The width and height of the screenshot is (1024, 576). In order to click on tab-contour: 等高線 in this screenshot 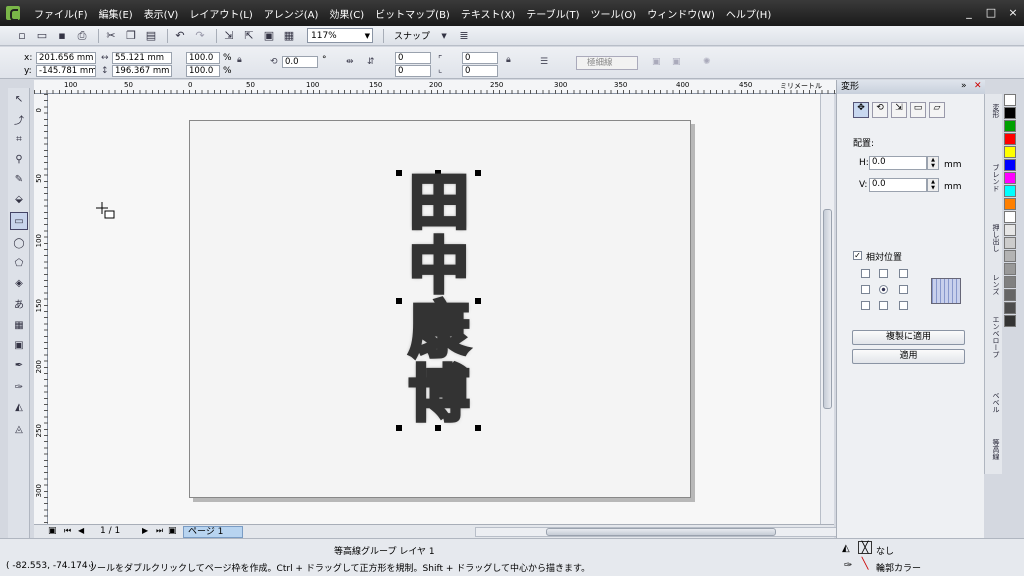, I will do `click(994, 449)`.